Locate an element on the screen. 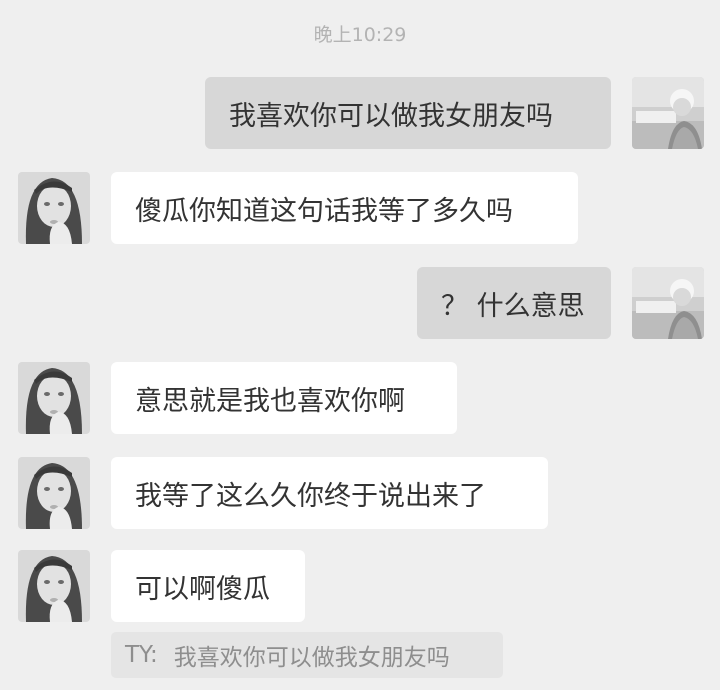  quote-author: TY: is located at coordinates (141, 655).